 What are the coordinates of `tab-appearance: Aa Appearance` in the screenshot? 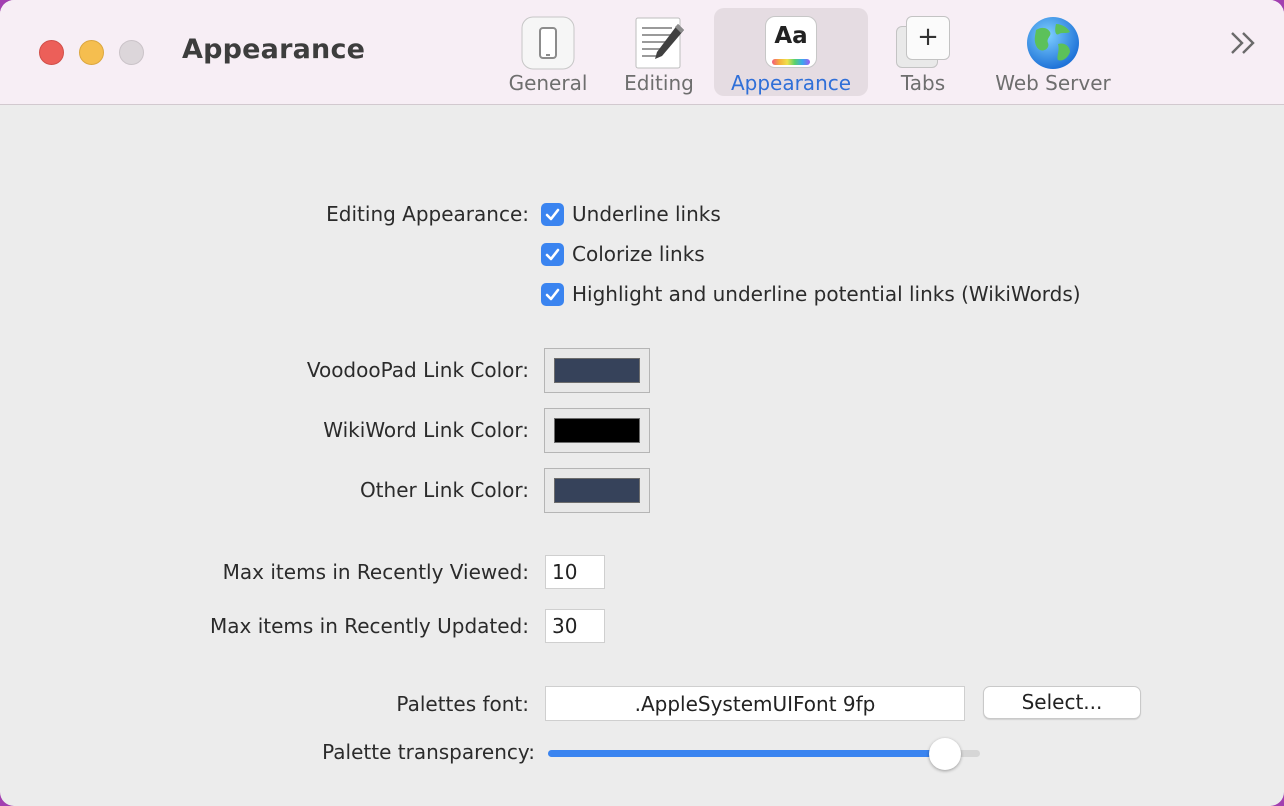 It's located at (791, 52).